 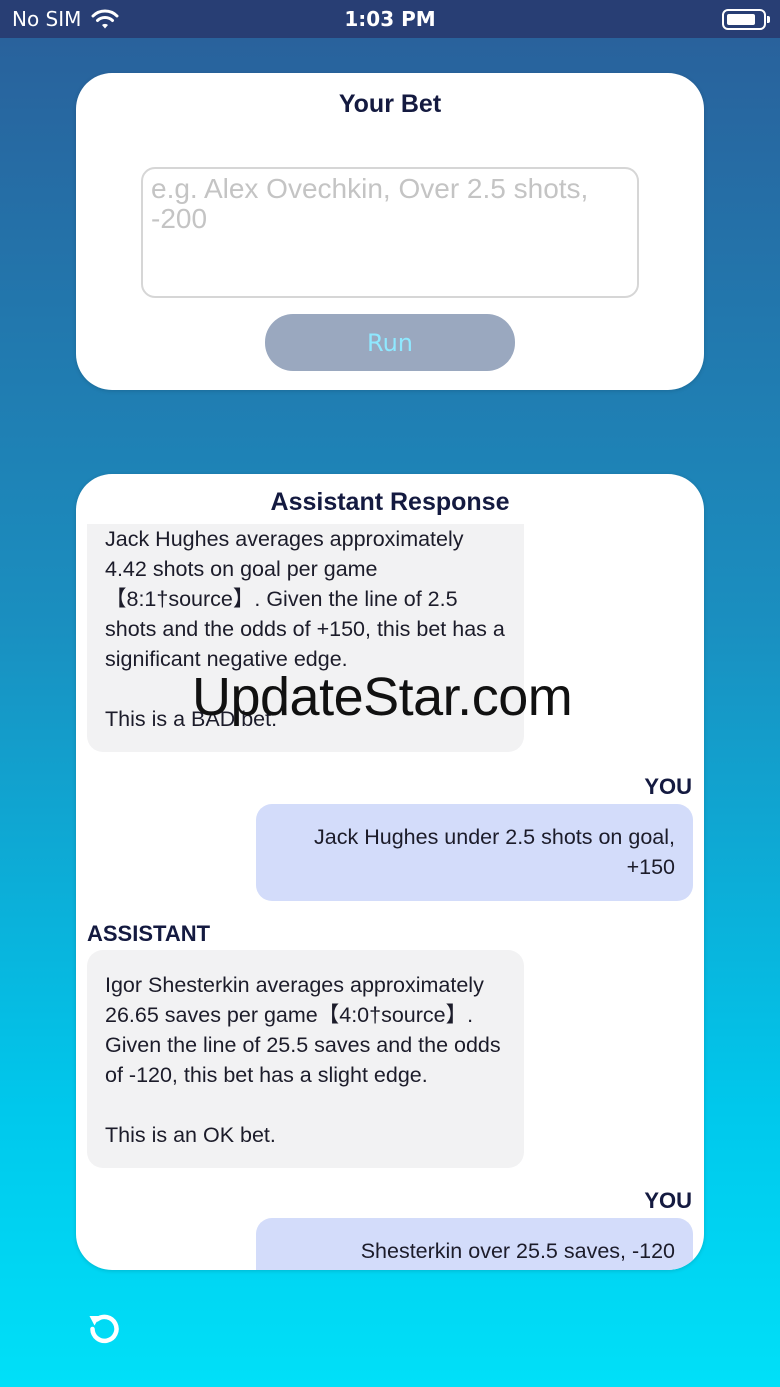 I want to click on response-card-title: Assistant Response, so click(x=390, y=502).